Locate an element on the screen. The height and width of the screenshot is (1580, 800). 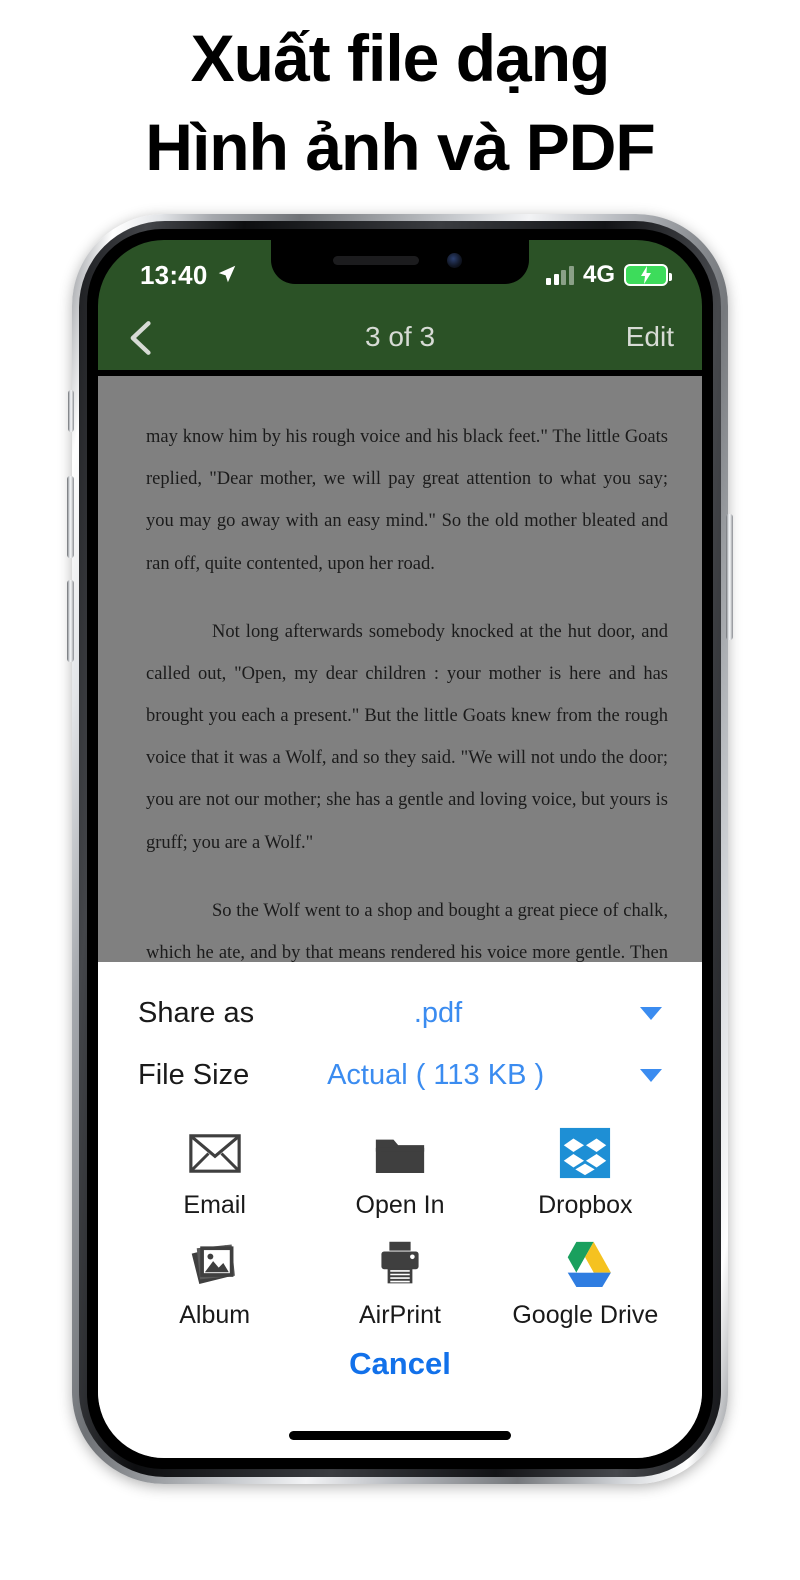
power-button is located at coordinates (729, 577).